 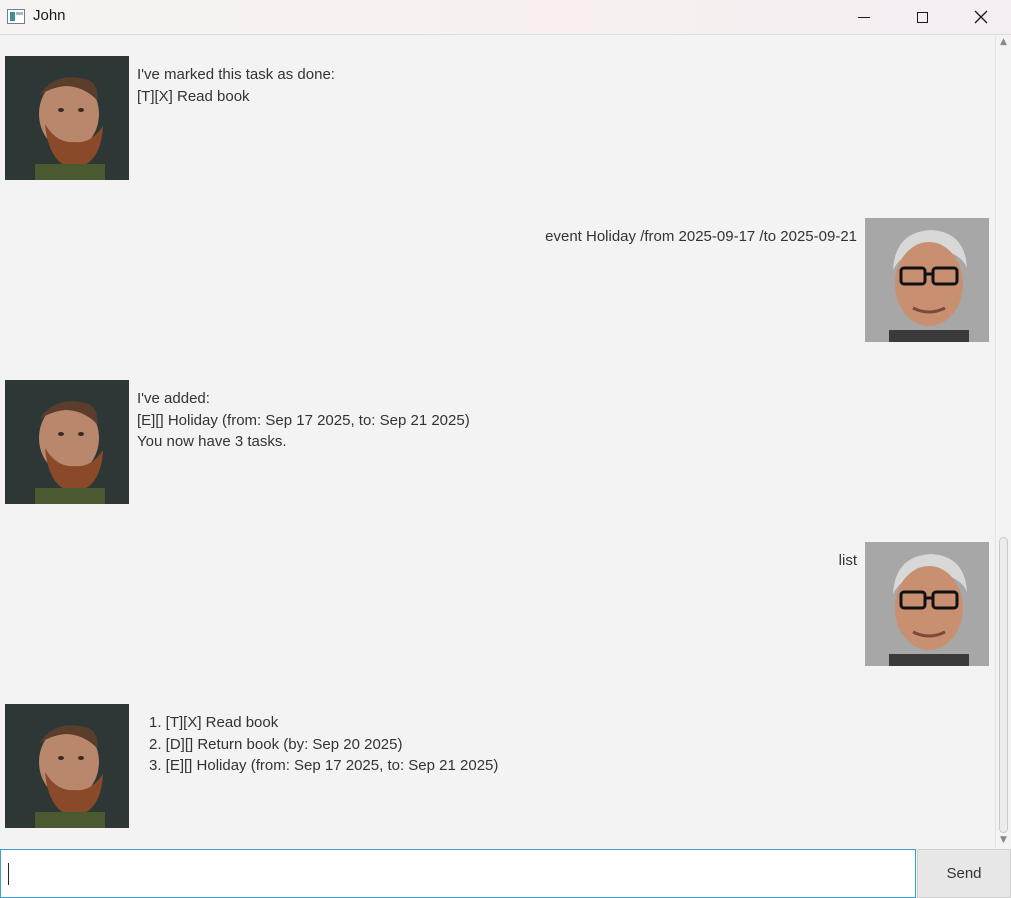 I want to click on scroll-thumb, so click(x=1003, y=685).